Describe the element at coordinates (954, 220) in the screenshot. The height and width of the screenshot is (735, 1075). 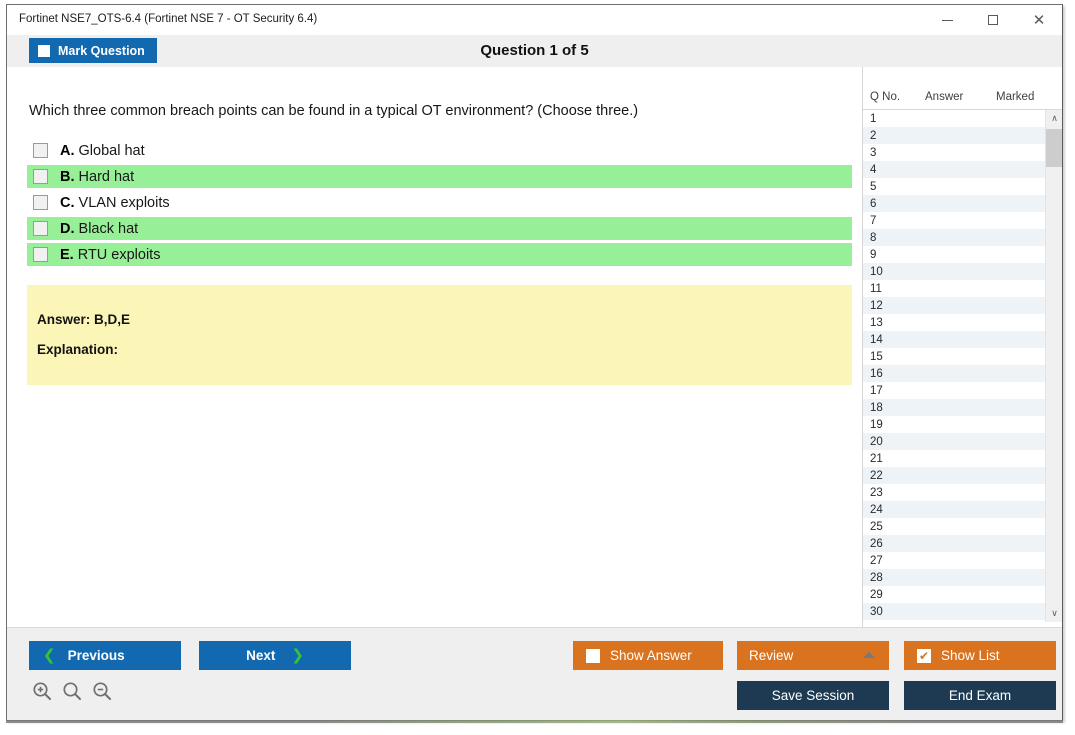
I see `question-list-row: 7` at that location.